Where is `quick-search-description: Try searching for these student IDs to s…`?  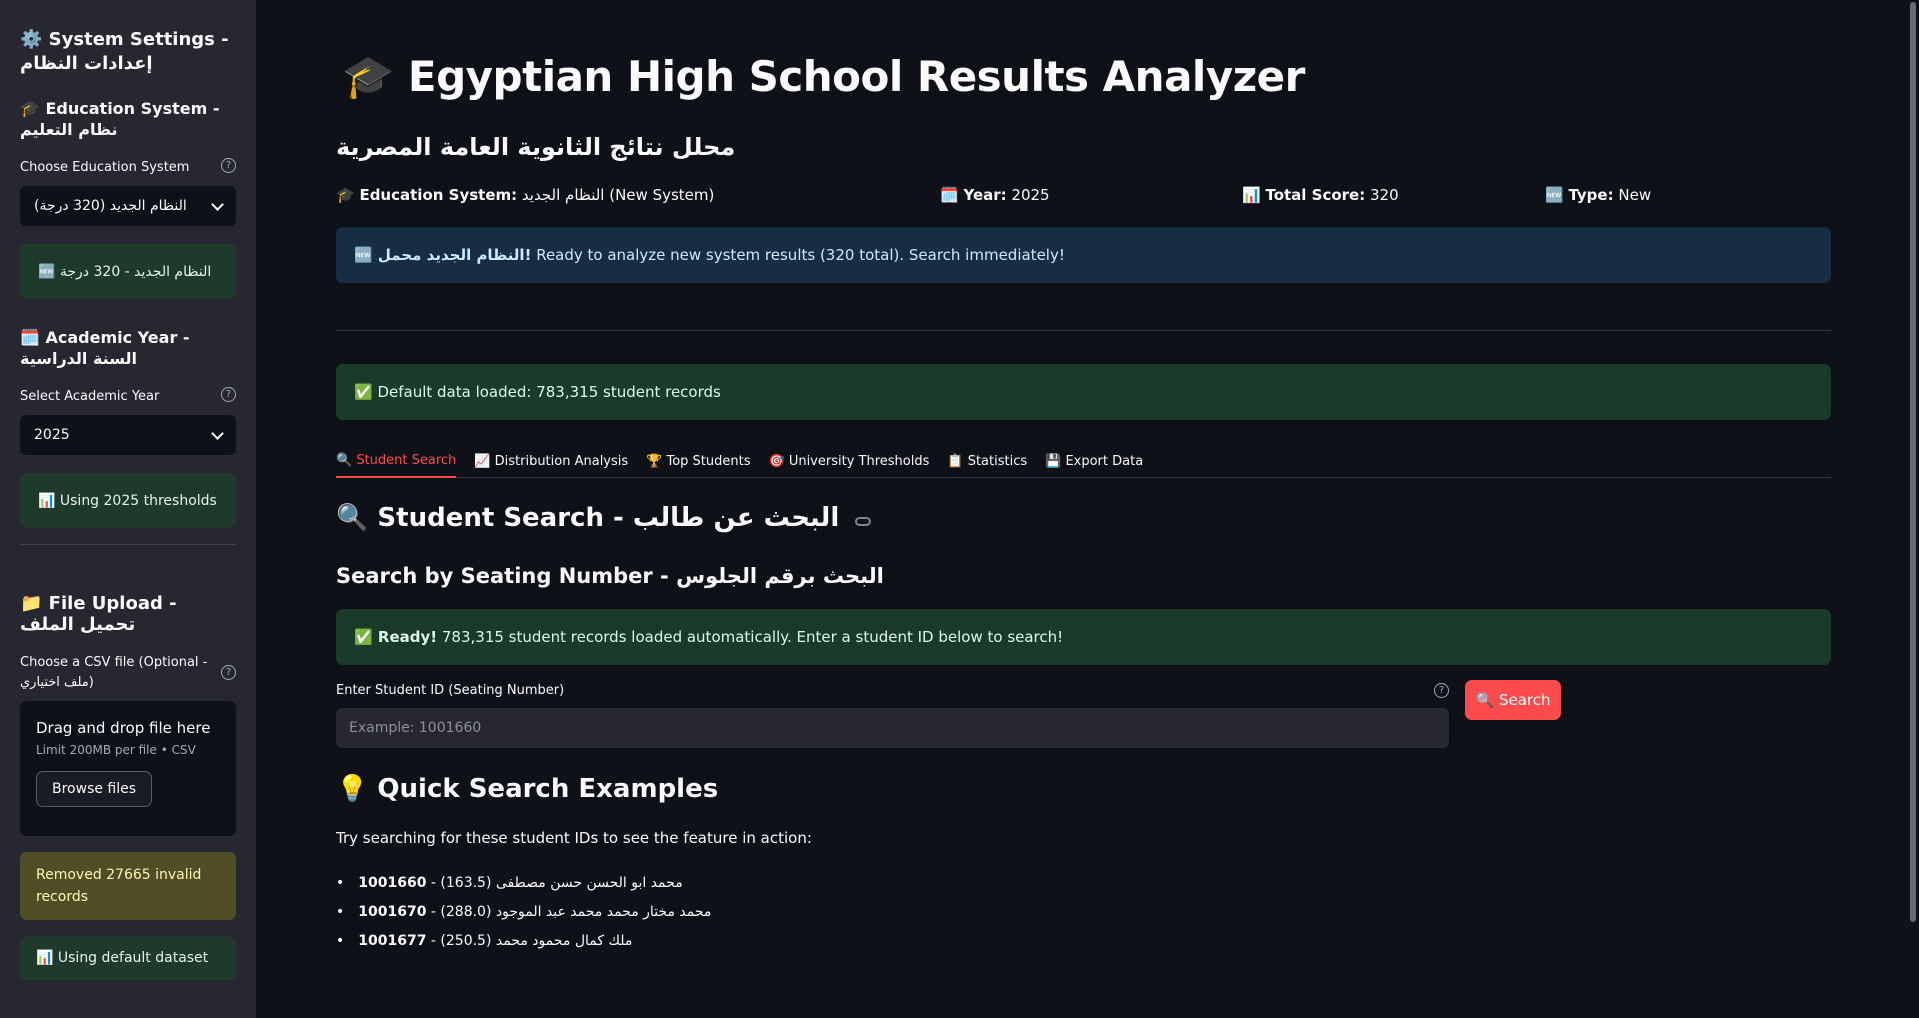
quick-search-description: Try searching for these student IDs to s… is located at coordinates (574, 838).